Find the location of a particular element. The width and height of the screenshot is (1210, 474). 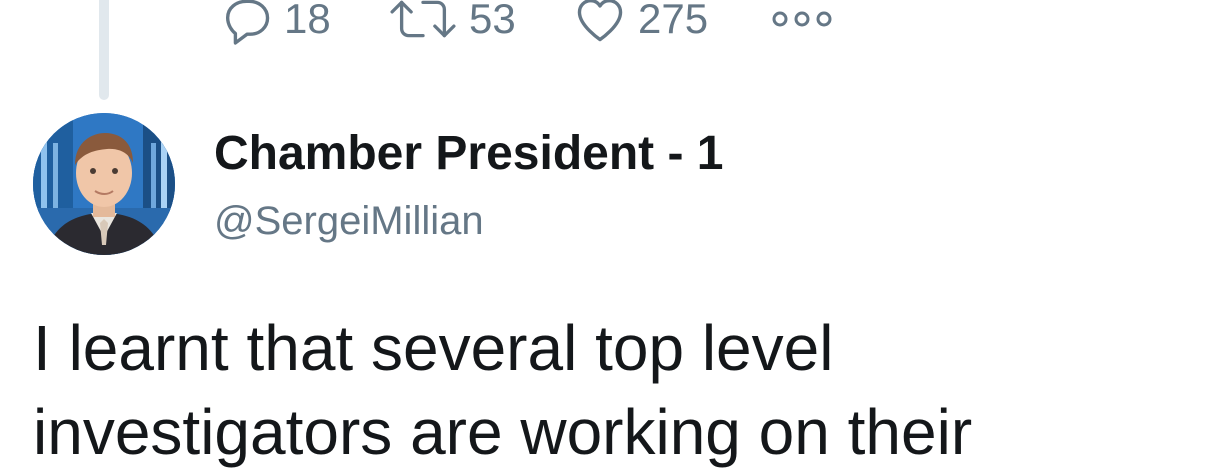

reply-button: 18 is located at coordinates (274, 22).